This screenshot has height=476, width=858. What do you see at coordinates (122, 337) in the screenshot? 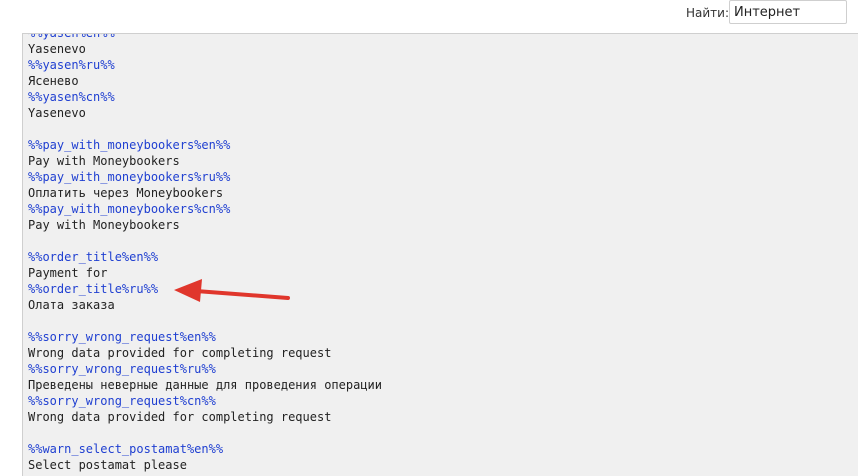
I see `translation-key-line: %%sorry_wrong_request%en%%` at bounding box center [122, 337].